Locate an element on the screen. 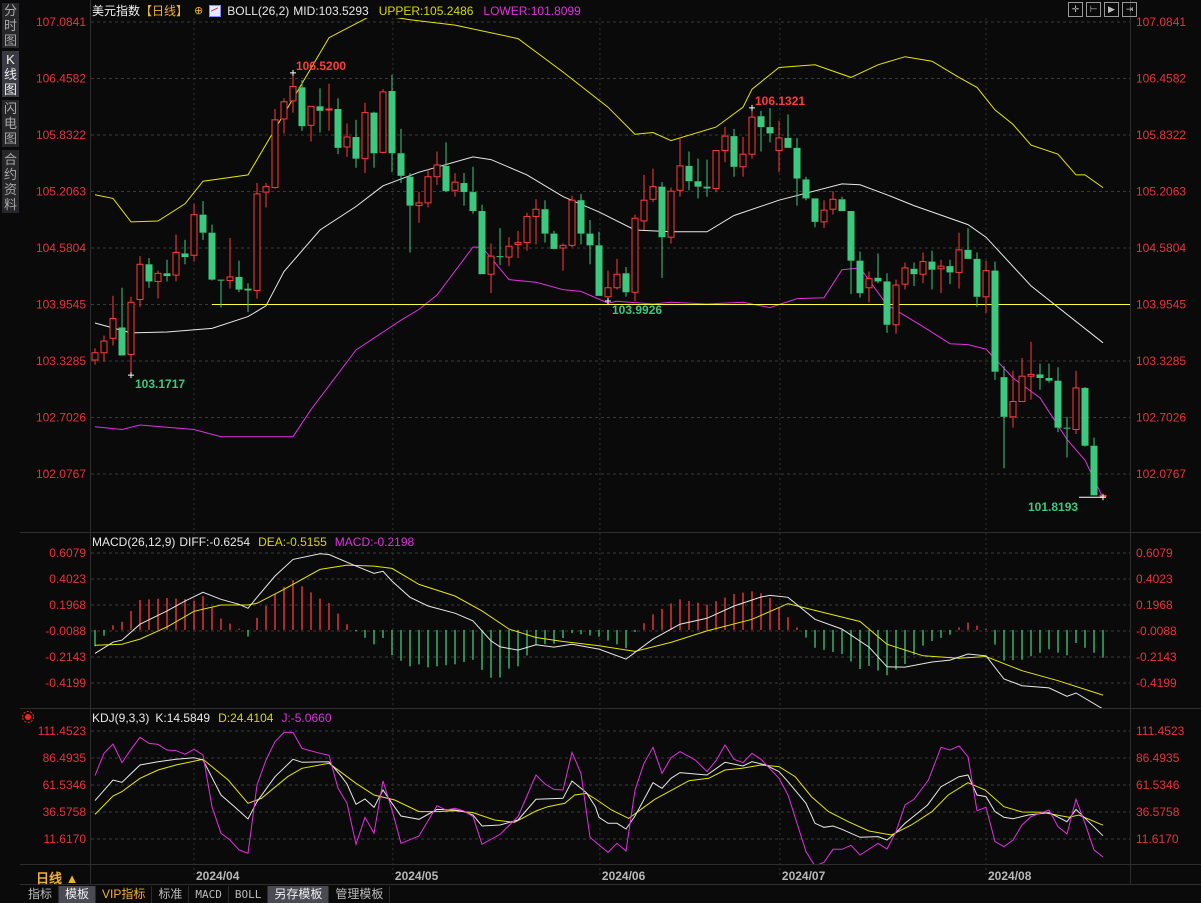 The width and height of the screenshot is (1201, 903). price-tick-label-left: 105.2063 is located at coordinates (61, 192).